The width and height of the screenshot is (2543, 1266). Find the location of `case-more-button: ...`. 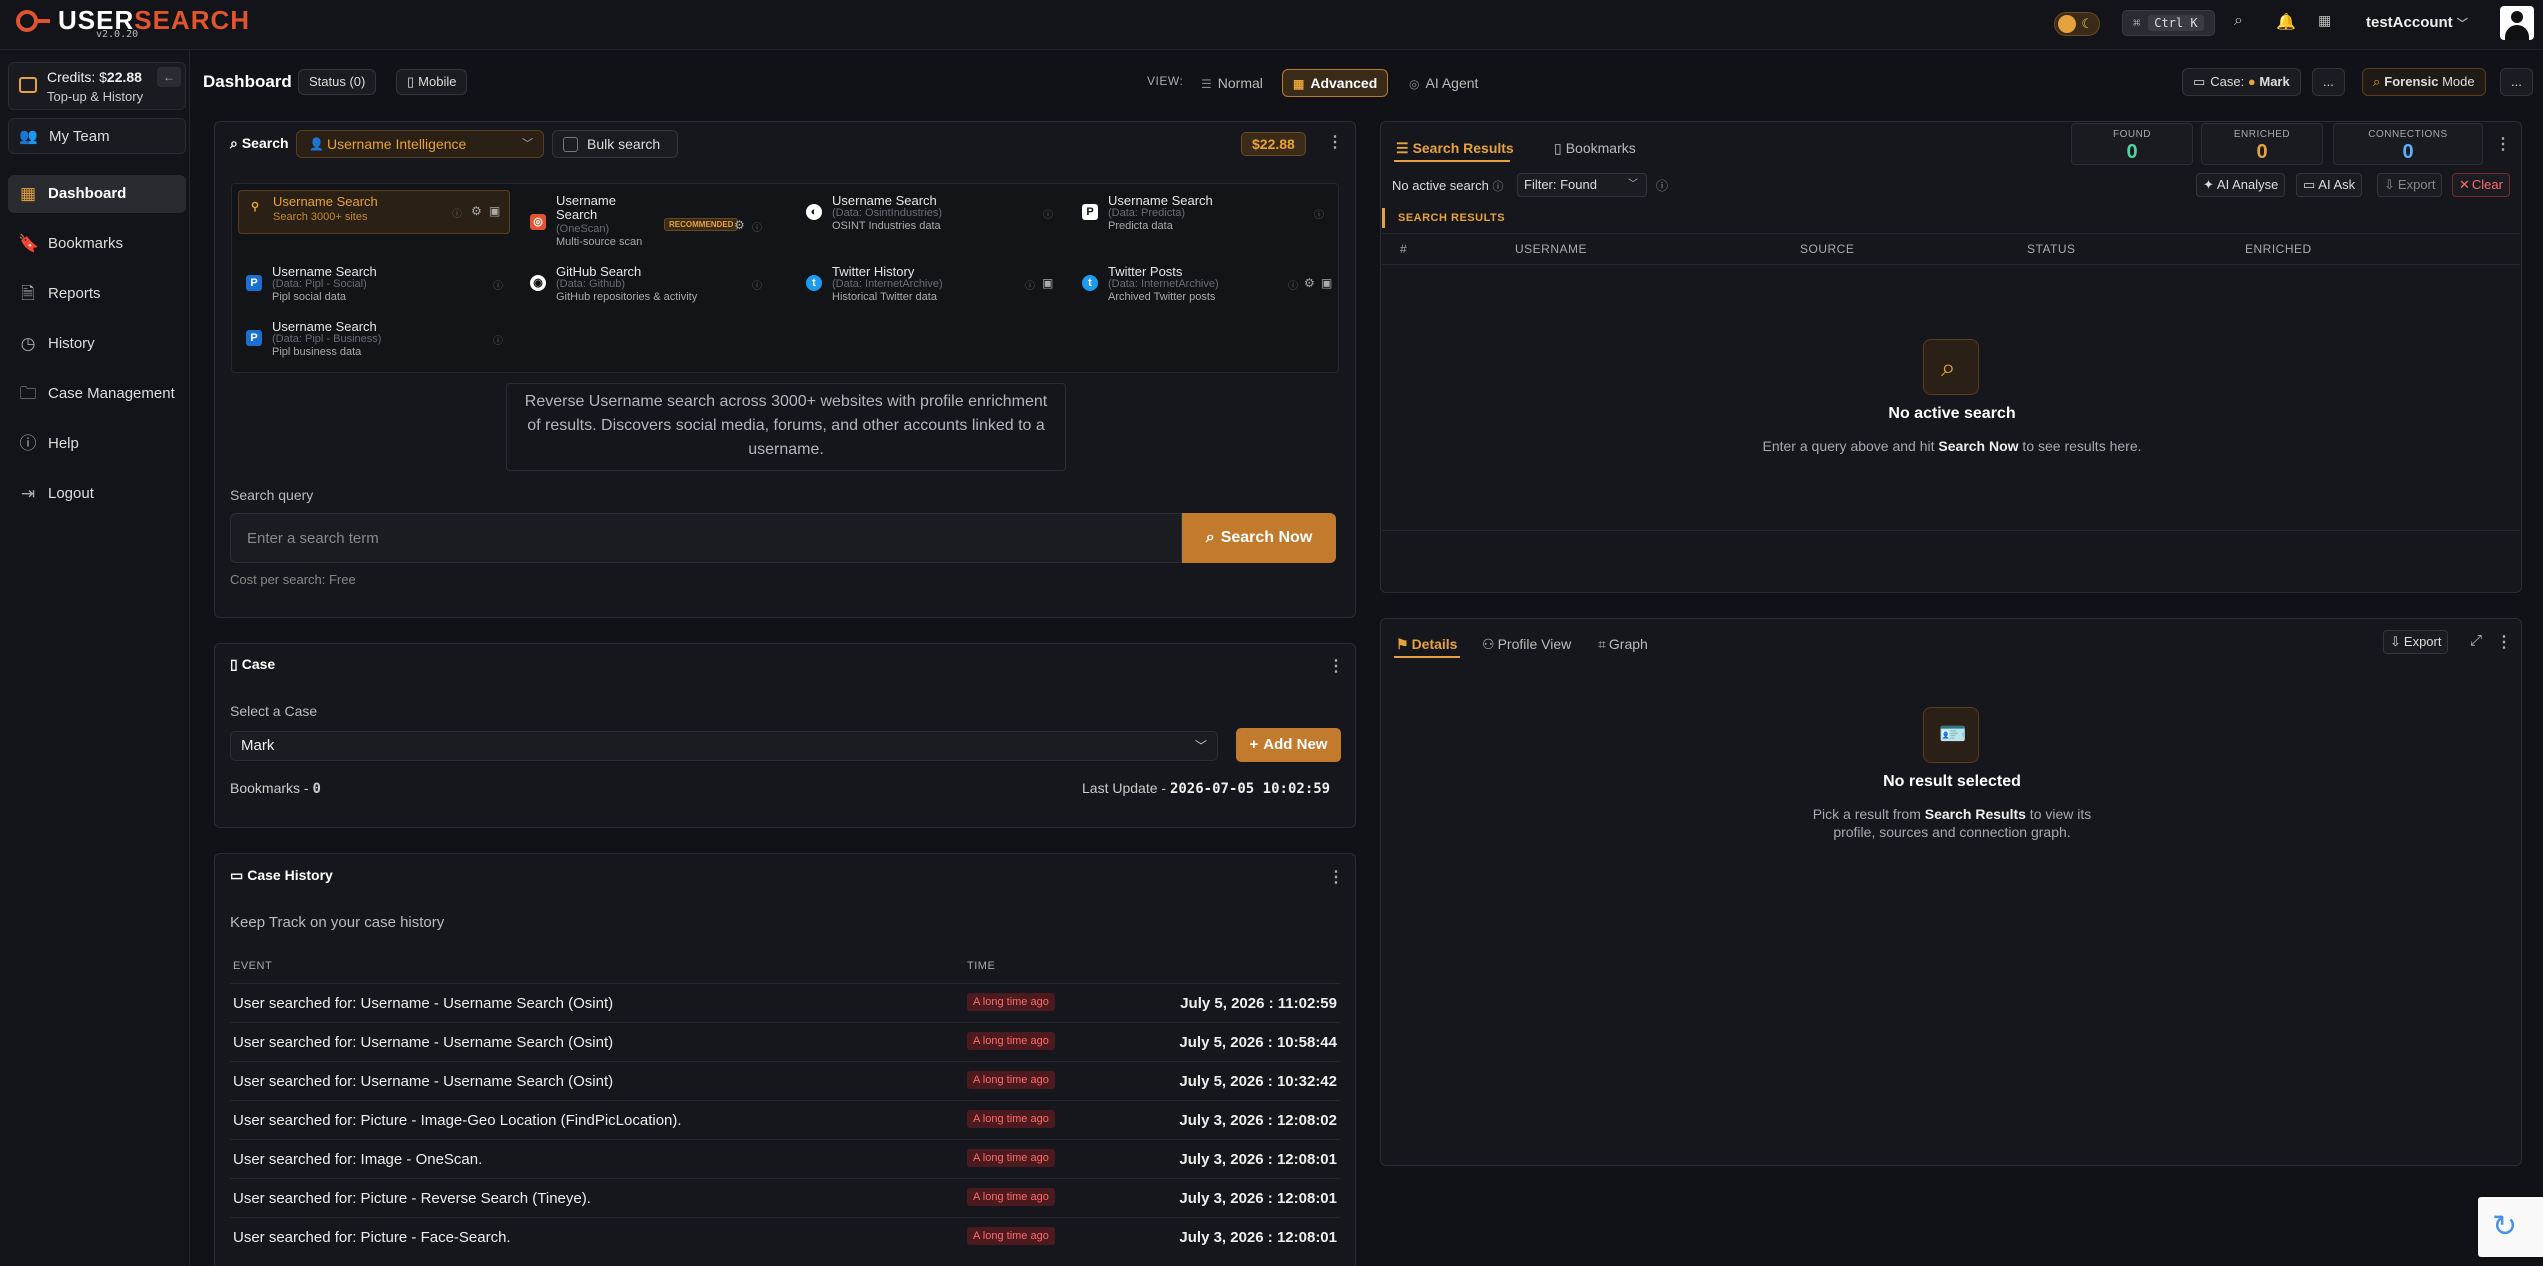

case-more-button: ... is located at coordinates (2328, 82).